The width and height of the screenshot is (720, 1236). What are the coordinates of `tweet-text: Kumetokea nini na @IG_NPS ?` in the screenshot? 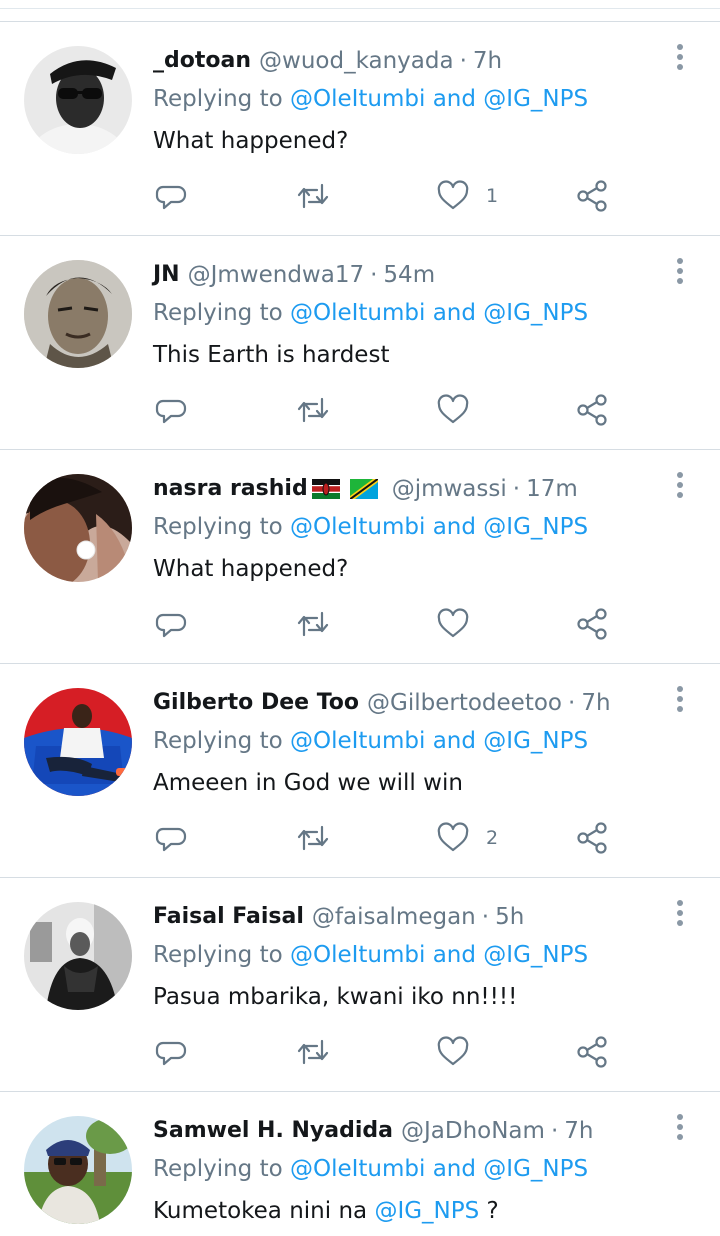 It's located at (326, 1211).